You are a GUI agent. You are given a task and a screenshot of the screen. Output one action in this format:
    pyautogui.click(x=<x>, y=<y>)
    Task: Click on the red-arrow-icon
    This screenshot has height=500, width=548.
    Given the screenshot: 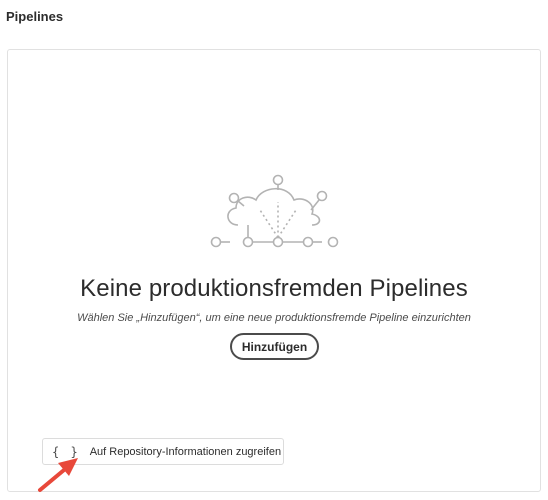 What is the action you would take?
    pyautogui.click(x=58, y=475)
    